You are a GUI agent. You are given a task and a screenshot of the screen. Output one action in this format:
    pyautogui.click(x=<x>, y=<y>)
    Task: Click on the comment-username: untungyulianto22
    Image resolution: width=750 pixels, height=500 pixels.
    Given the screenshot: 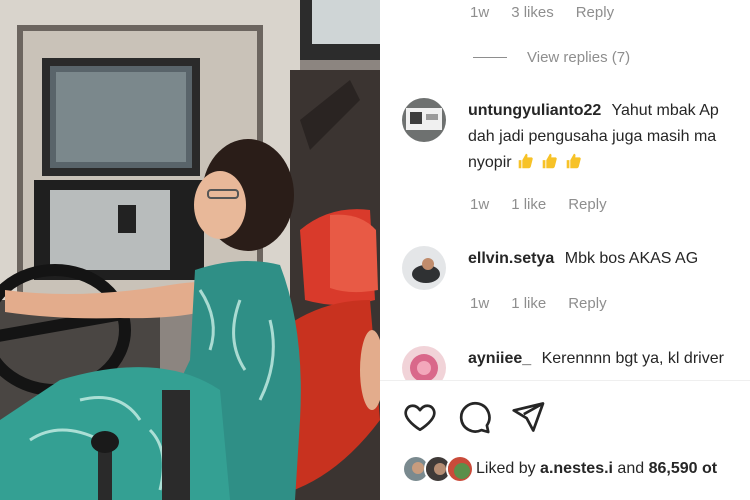 What is the action you would take?
    pyautogui.click(x=534, y=110)
    